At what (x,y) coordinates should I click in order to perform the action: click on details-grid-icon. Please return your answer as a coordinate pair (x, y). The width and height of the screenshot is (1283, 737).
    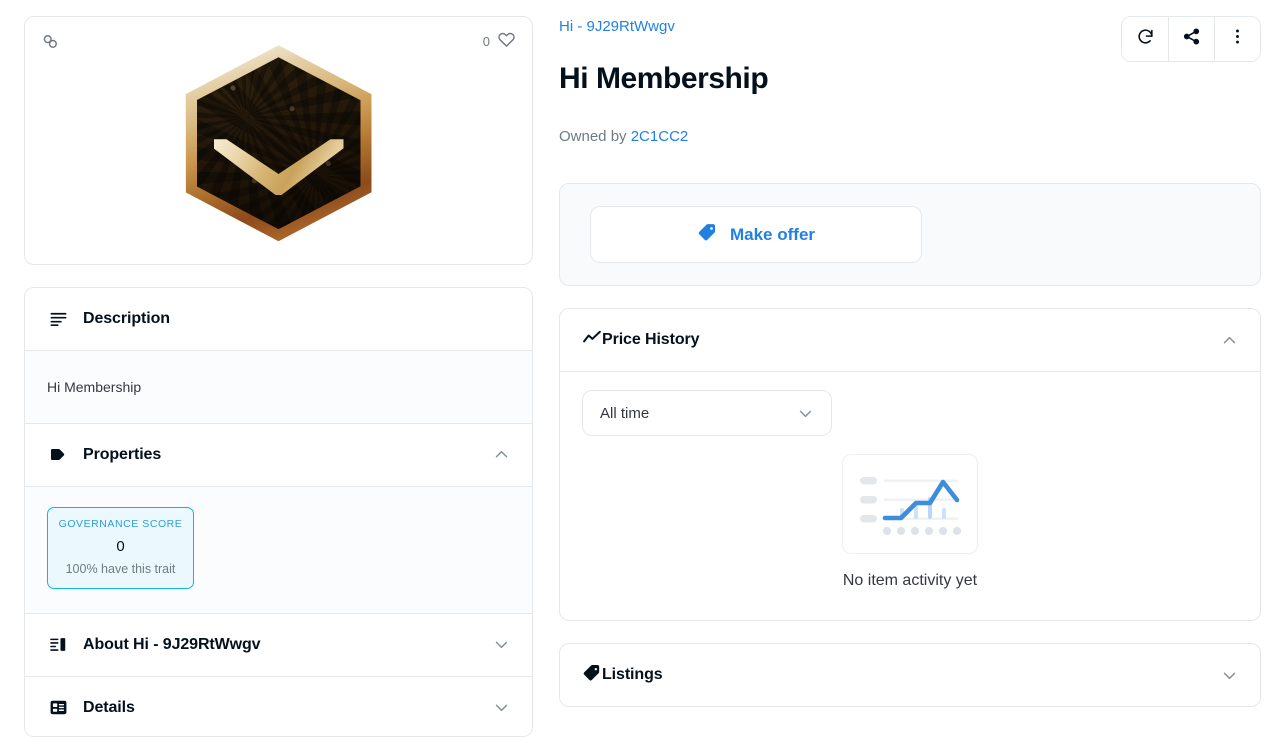
    Looking at the image, I should click on (58, 708).